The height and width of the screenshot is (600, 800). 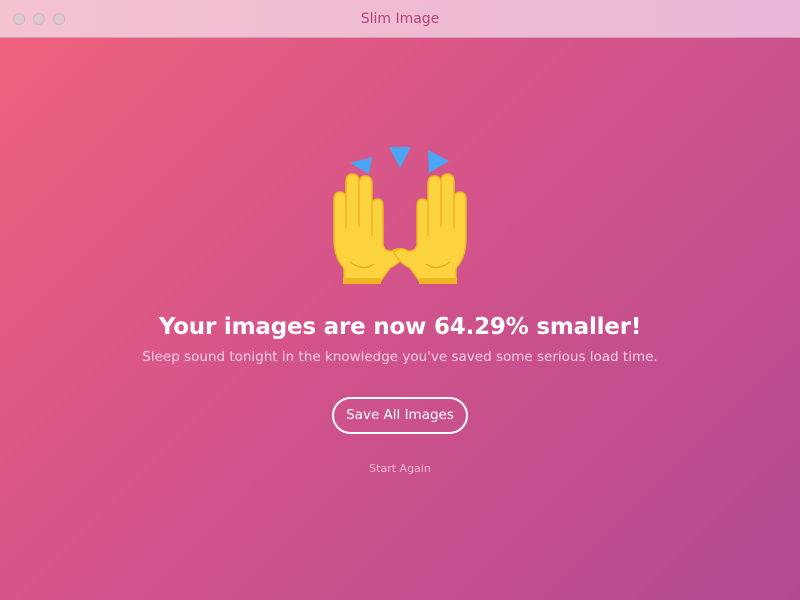 What do you see at coordinates (400, 327) in the screenshot?
I see `result-headline: Your images are now 64.29% smaller!` at bounding box center [400, 327].